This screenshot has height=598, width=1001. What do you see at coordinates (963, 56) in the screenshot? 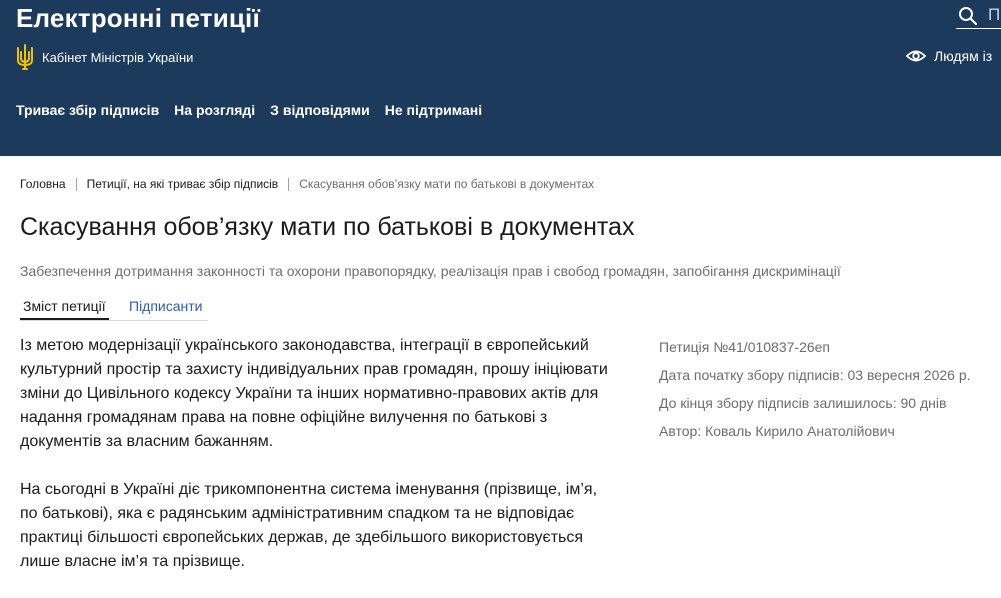
I see `accessibility-label: Людям із` at bounding box center [963, 56].